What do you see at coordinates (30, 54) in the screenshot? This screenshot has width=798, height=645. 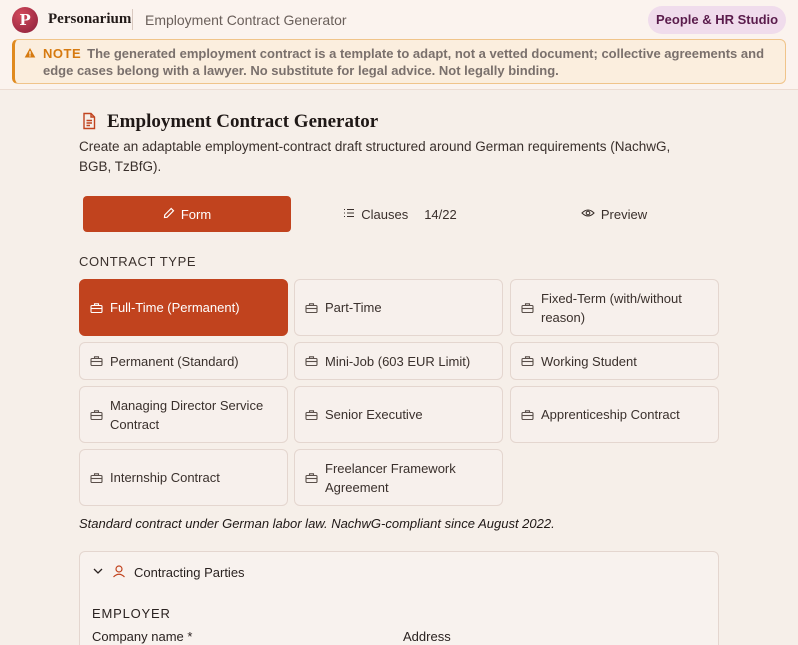 I see `warning-icon` at bounding box center [30, 54].